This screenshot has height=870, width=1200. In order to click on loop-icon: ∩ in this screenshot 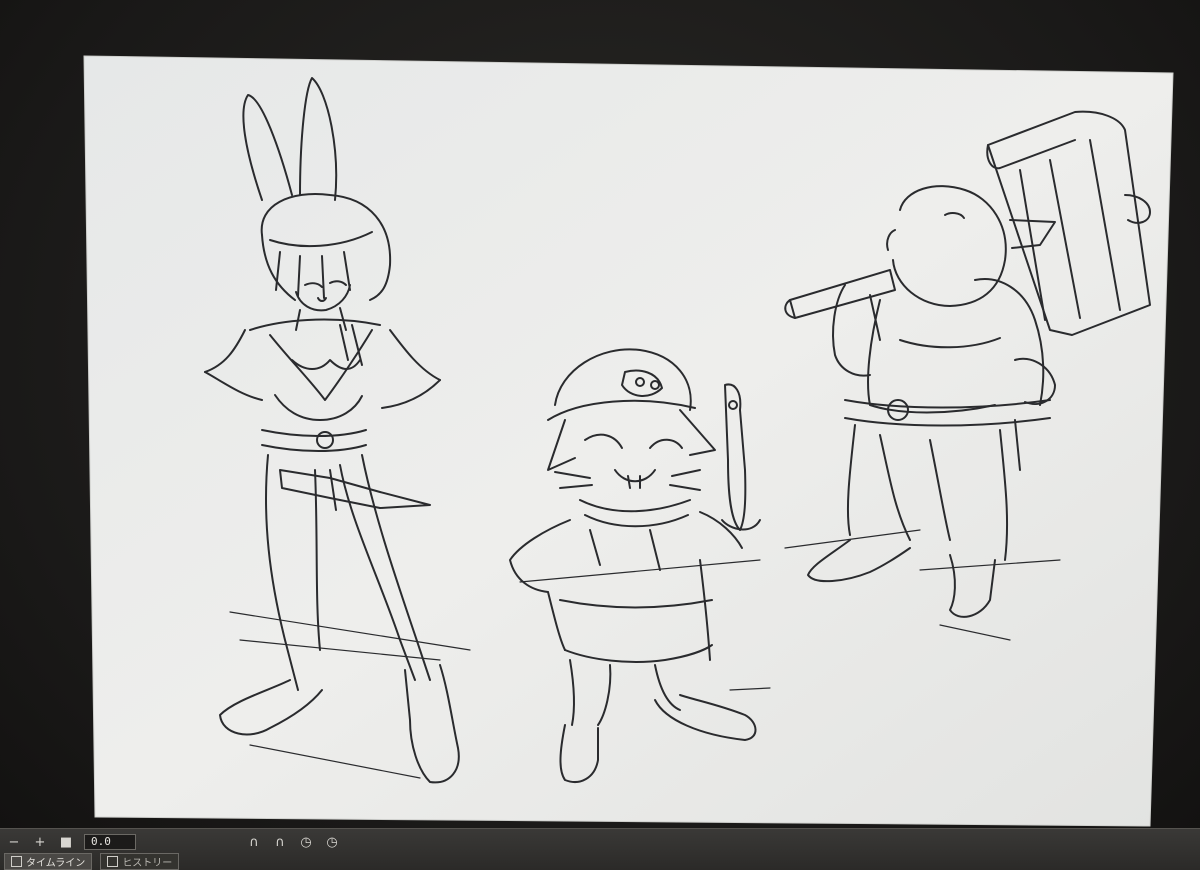, I will do `click(254, 842)`.